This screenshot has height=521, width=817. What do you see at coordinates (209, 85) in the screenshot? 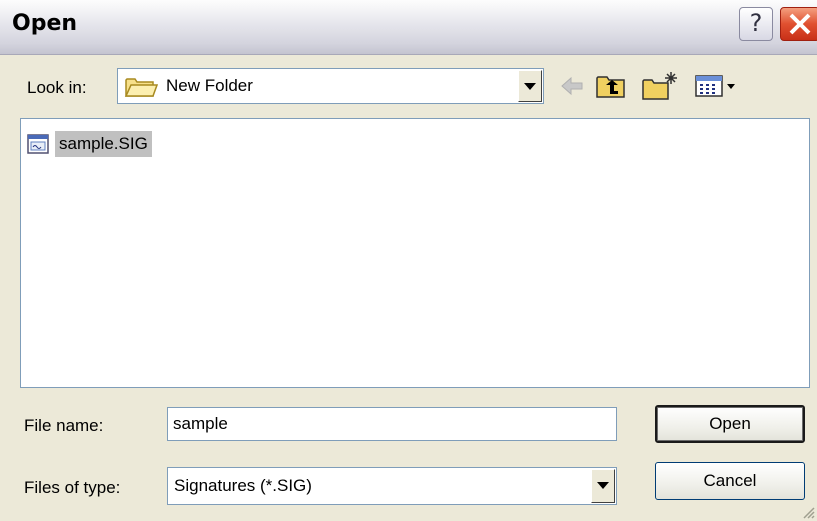
I see `look-in-value: New Folder` at bounding box center [209, 85].